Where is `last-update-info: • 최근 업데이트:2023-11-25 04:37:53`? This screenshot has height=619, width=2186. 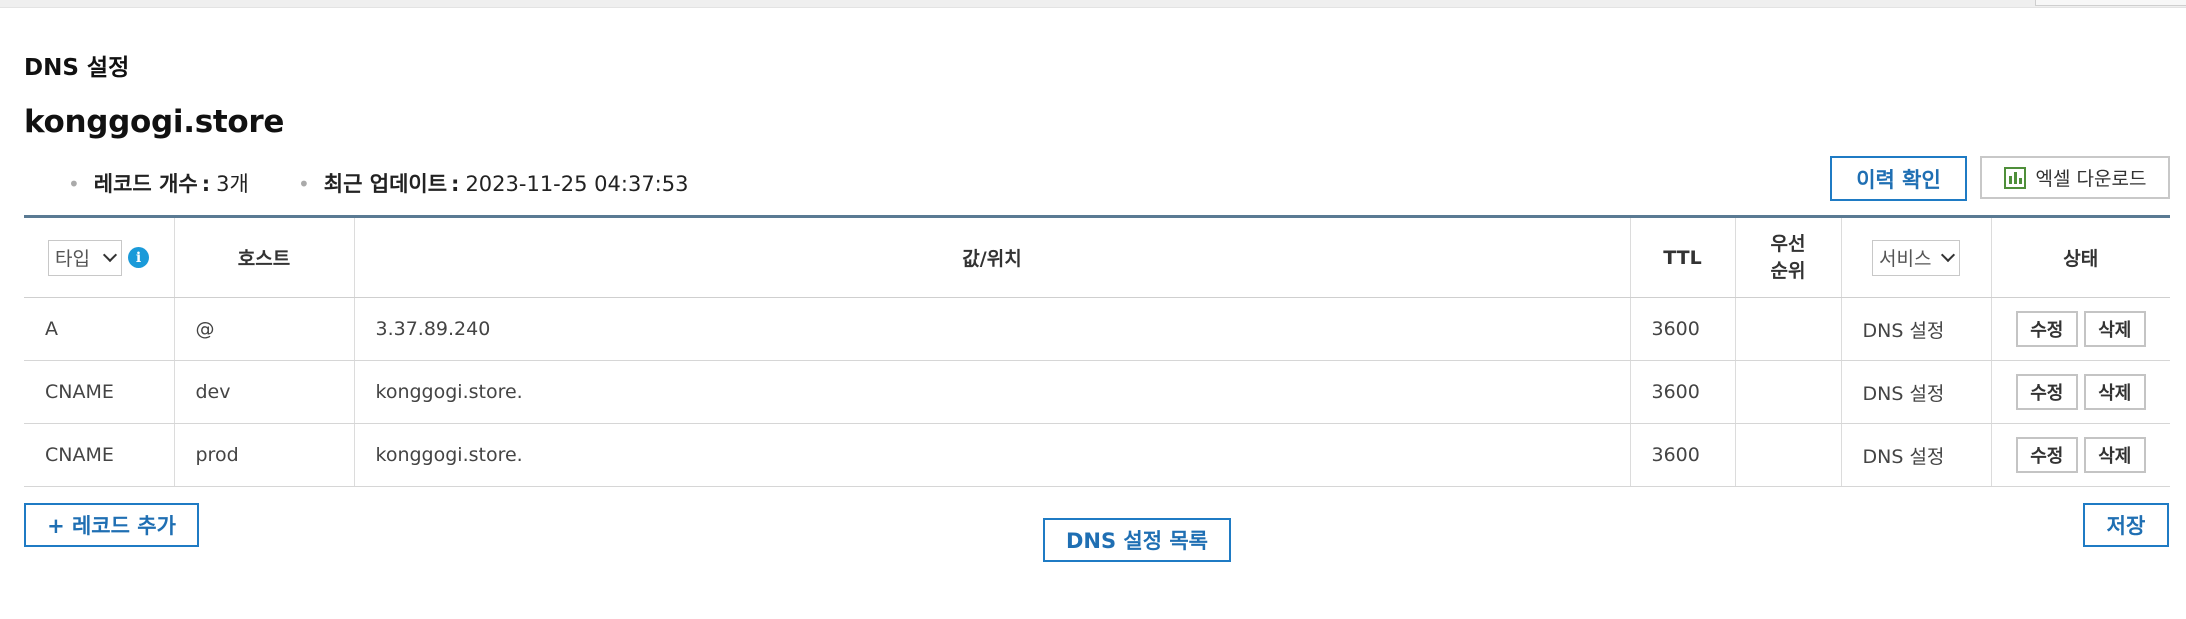 last-update-info: • 최근 업데이트:2023-11-25 04:37:53 is located at coordinates (493, 184).